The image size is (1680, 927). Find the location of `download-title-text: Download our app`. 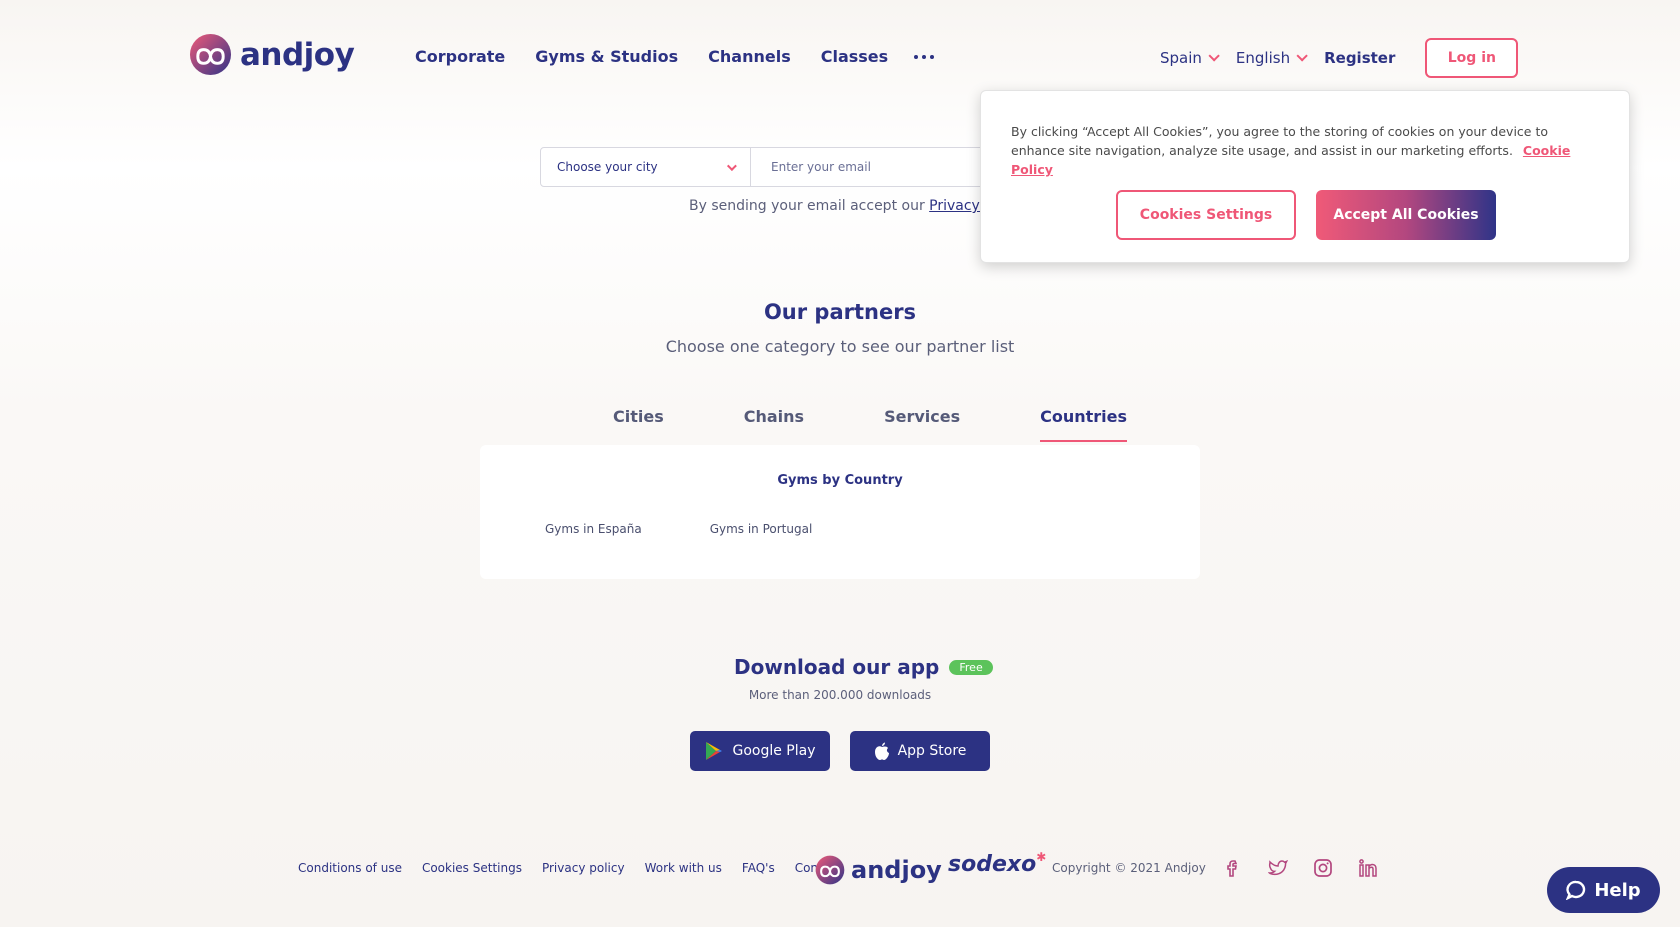

download-title-text: Download our app is located at coordinates (837, 667).